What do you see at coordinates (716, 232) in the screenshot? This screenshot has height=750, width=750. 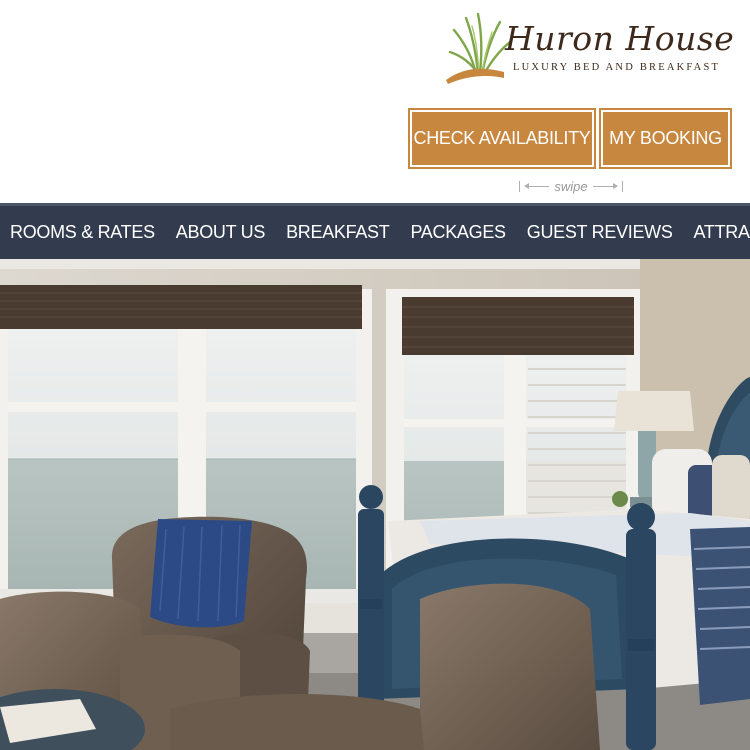 I see `nav-item-attractions: ATTRACTIONS` at bounding box center [716, 232].